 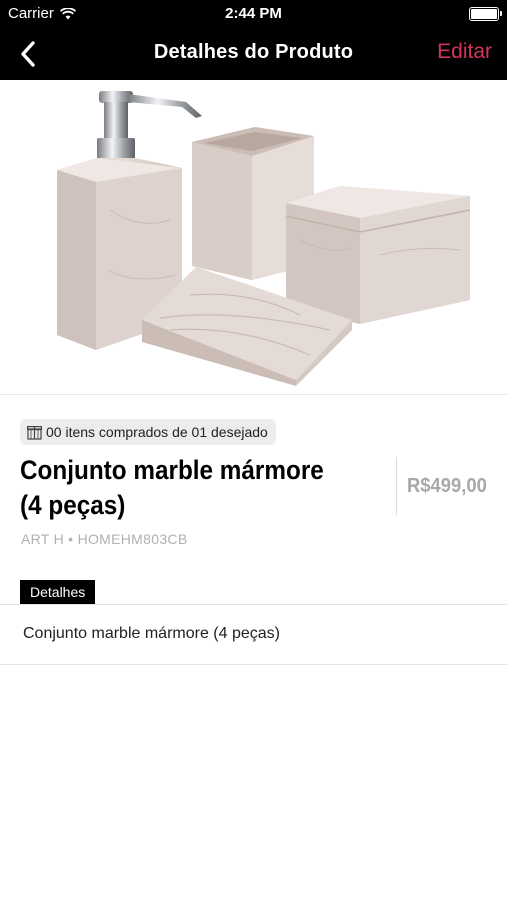 I want to click on purchase-status-badge: 00 itens comprados de 01 desejado, so click(x=148, y=432).